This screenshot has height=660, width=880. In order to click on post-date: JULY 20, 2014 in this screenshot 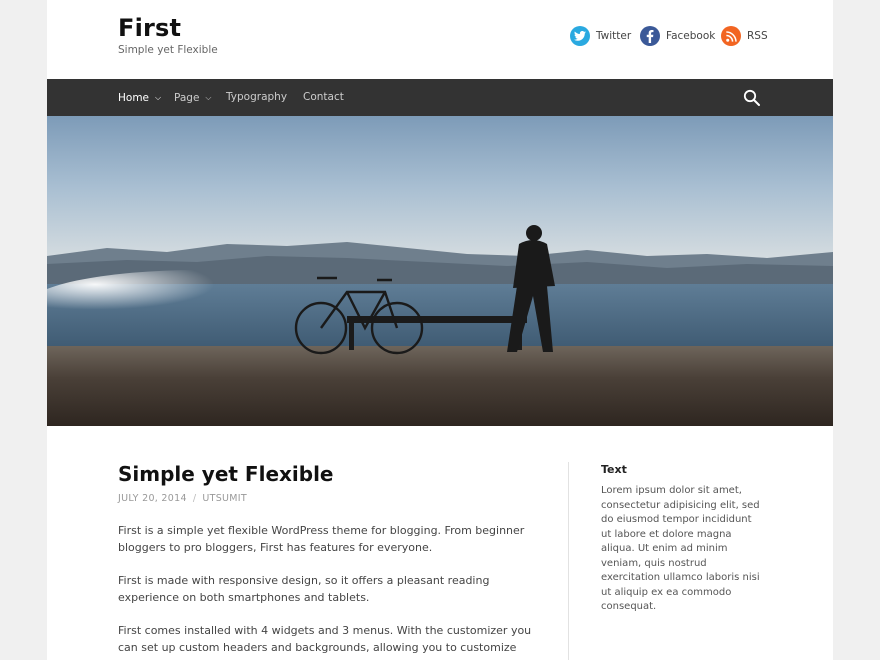, I will do `click(152, 498)`.